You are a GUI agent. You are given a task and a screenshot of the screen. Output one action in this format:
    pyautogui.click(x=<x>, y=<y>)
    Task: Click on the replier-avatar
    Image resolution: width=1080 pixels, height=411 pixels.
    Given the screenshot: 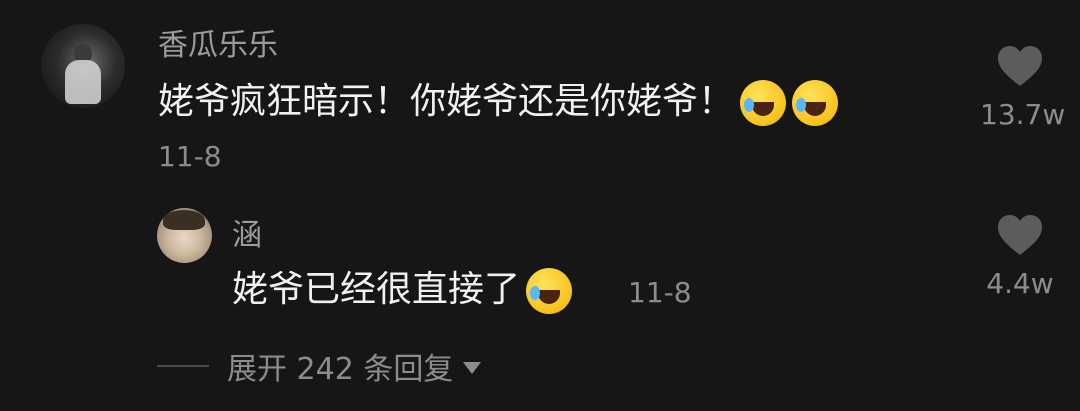 What is the action you would take?
    pyautogui.click(x=184, y=235)
    